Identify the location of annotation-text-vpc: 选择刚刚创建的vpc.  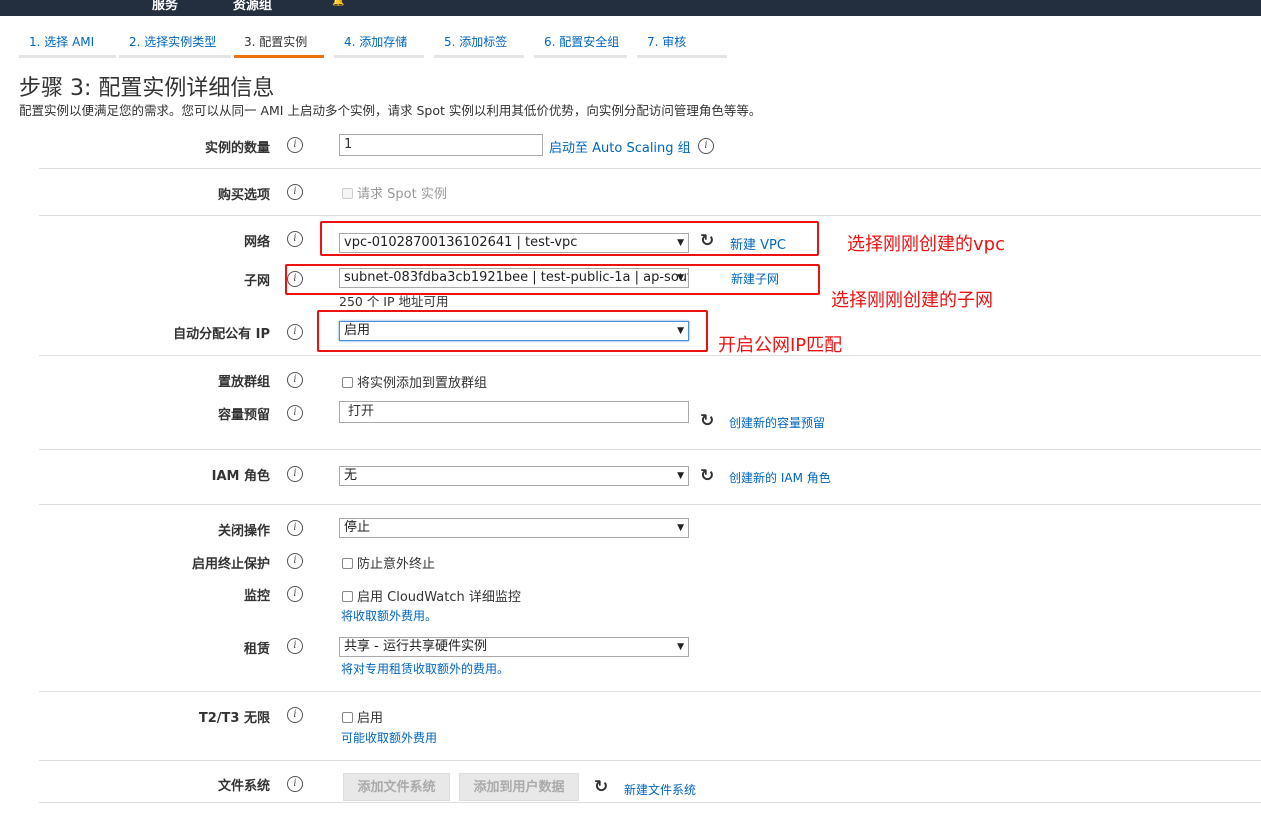
(926, 244).